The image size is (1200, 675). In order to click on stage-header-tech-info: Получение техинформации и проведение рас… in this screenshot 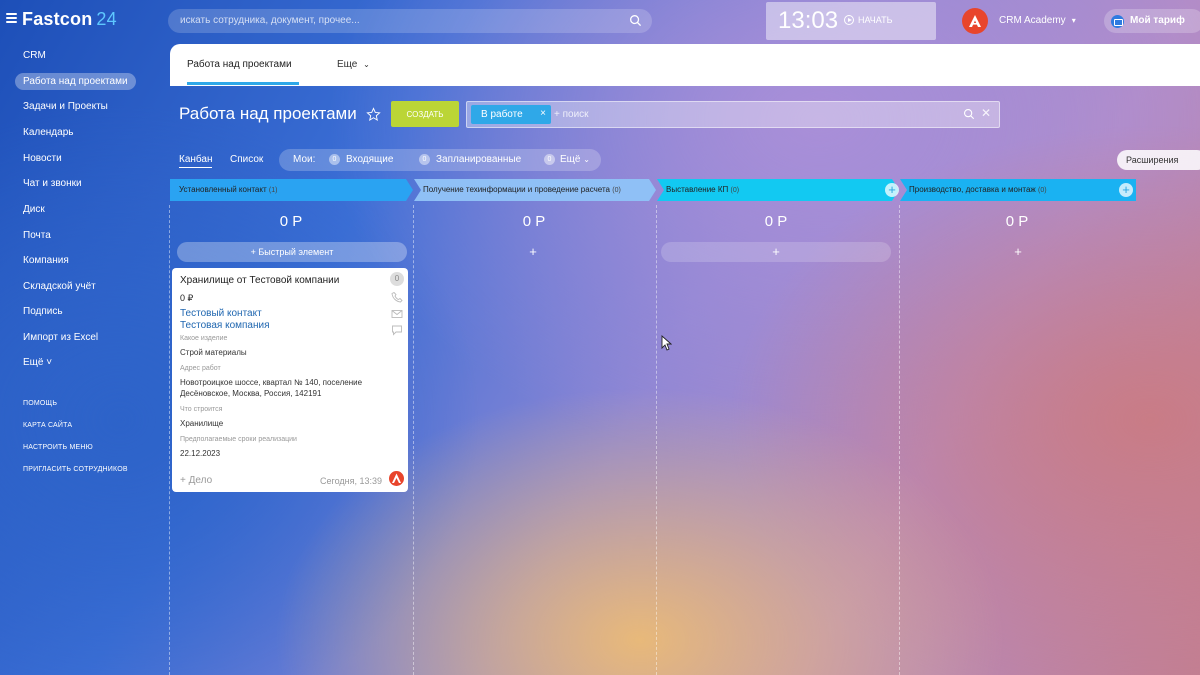, I will do `click(532, 190)`.